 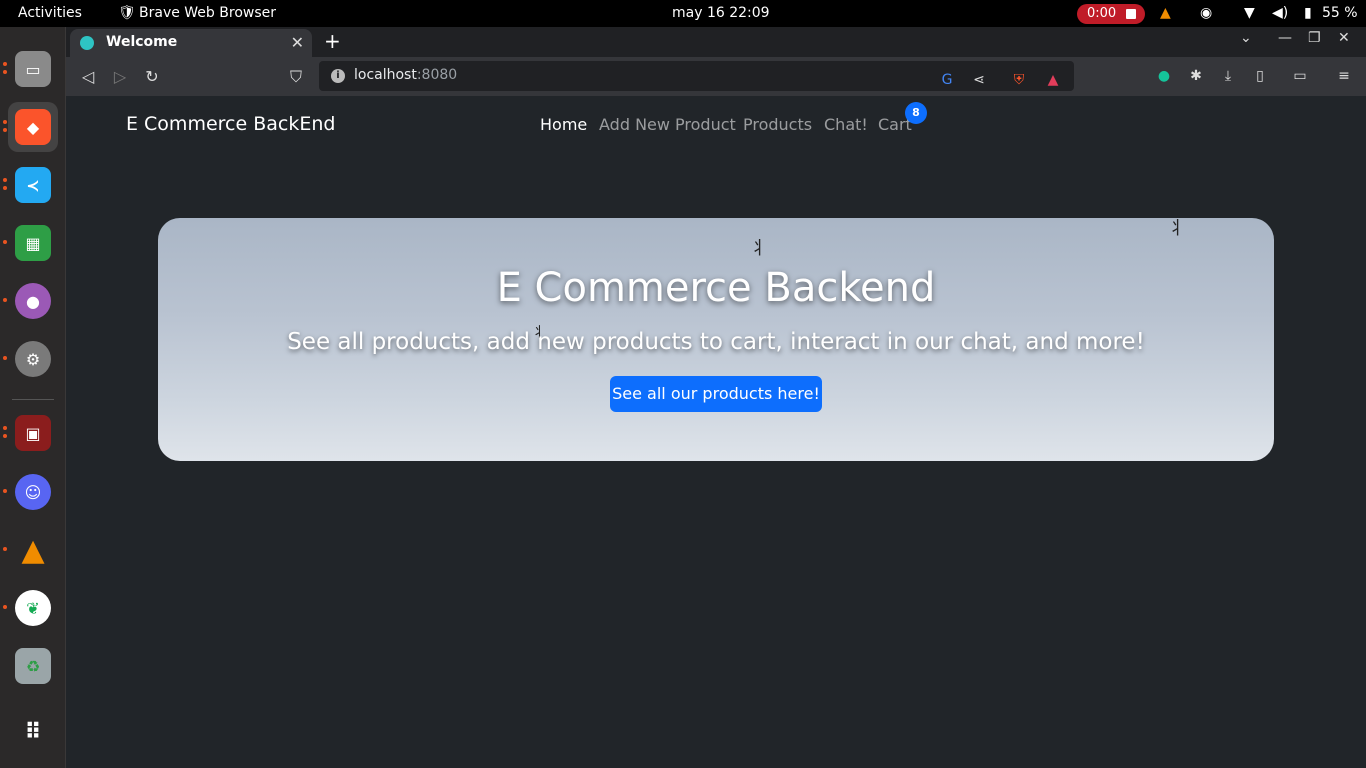 What do you see at coordinates (297, 42) in the screenshot?
I see `close-tab-icon: ✕` at bounding box center [297, 42].